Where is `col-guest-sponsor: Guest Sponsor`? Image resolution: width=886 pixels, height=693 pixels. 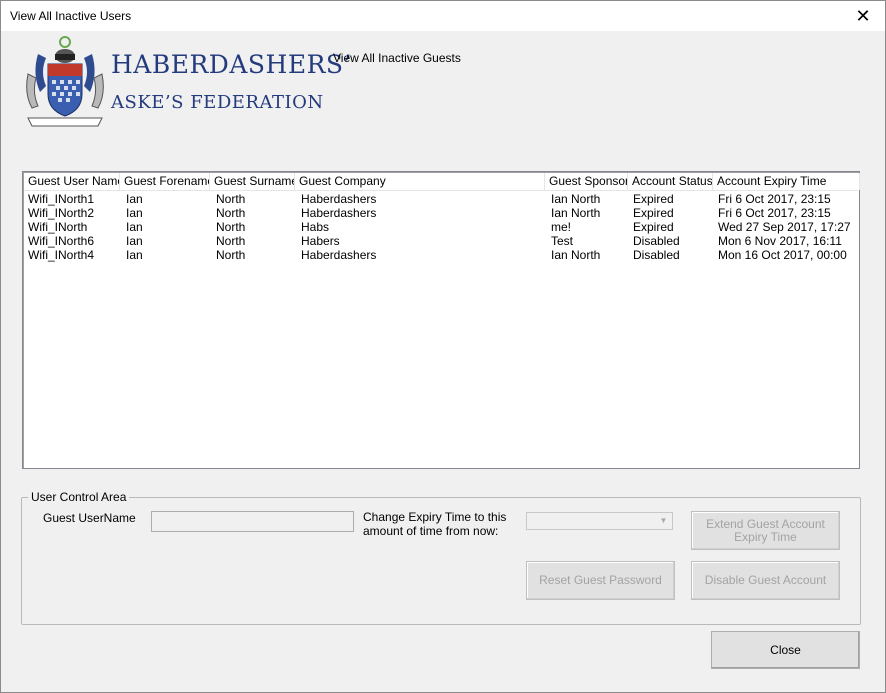 col-guest-sponsor: Guest Sponsor is located at coordinates (586, 181).